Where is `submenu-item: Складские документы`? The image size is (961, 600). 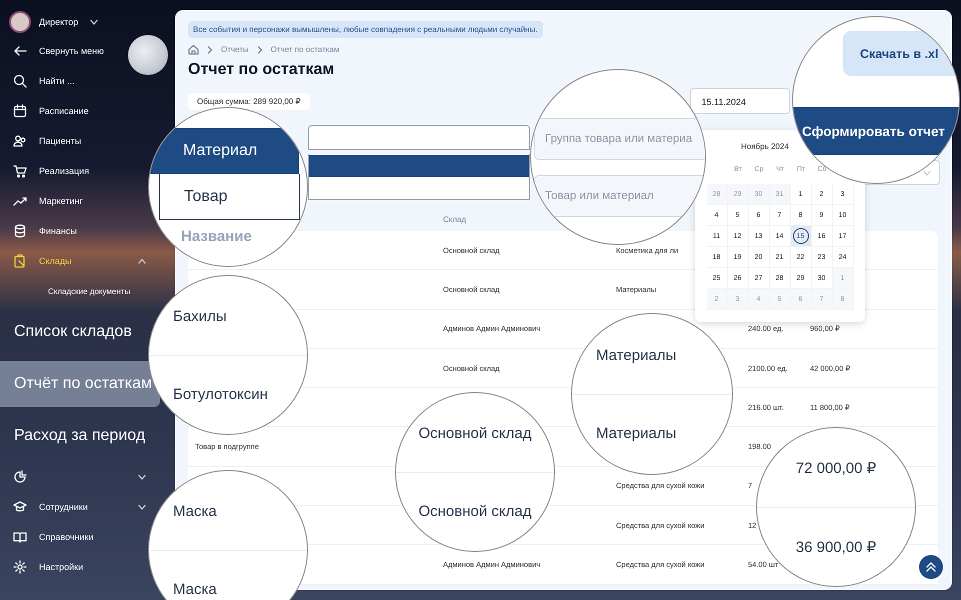 submenu-item: Складские документы is located at coordinates (65, 291).